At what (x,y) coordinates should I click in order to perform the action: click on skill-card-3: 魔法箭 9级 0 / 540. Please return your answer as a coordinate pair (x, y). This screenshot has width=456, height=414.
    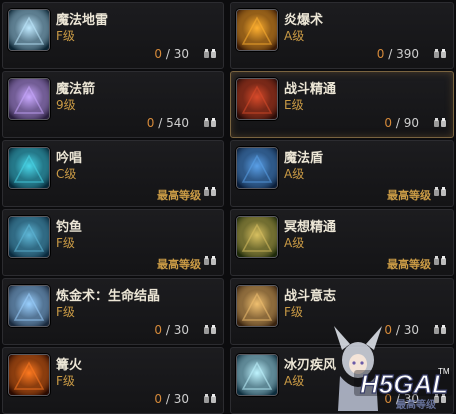
    Looking at the image, I should click on (113, 104).